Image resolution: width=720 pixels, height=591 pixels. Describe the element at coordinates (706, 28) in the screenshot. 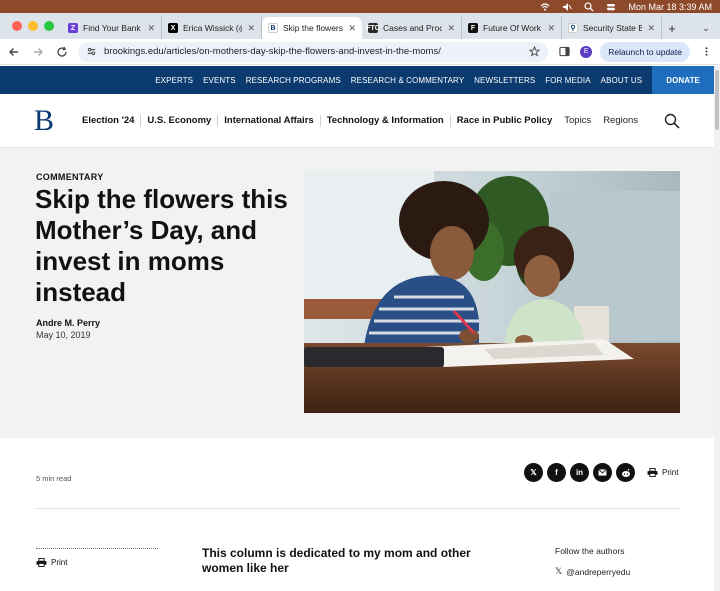

I see `tab-search-button: ⌄` at that location.